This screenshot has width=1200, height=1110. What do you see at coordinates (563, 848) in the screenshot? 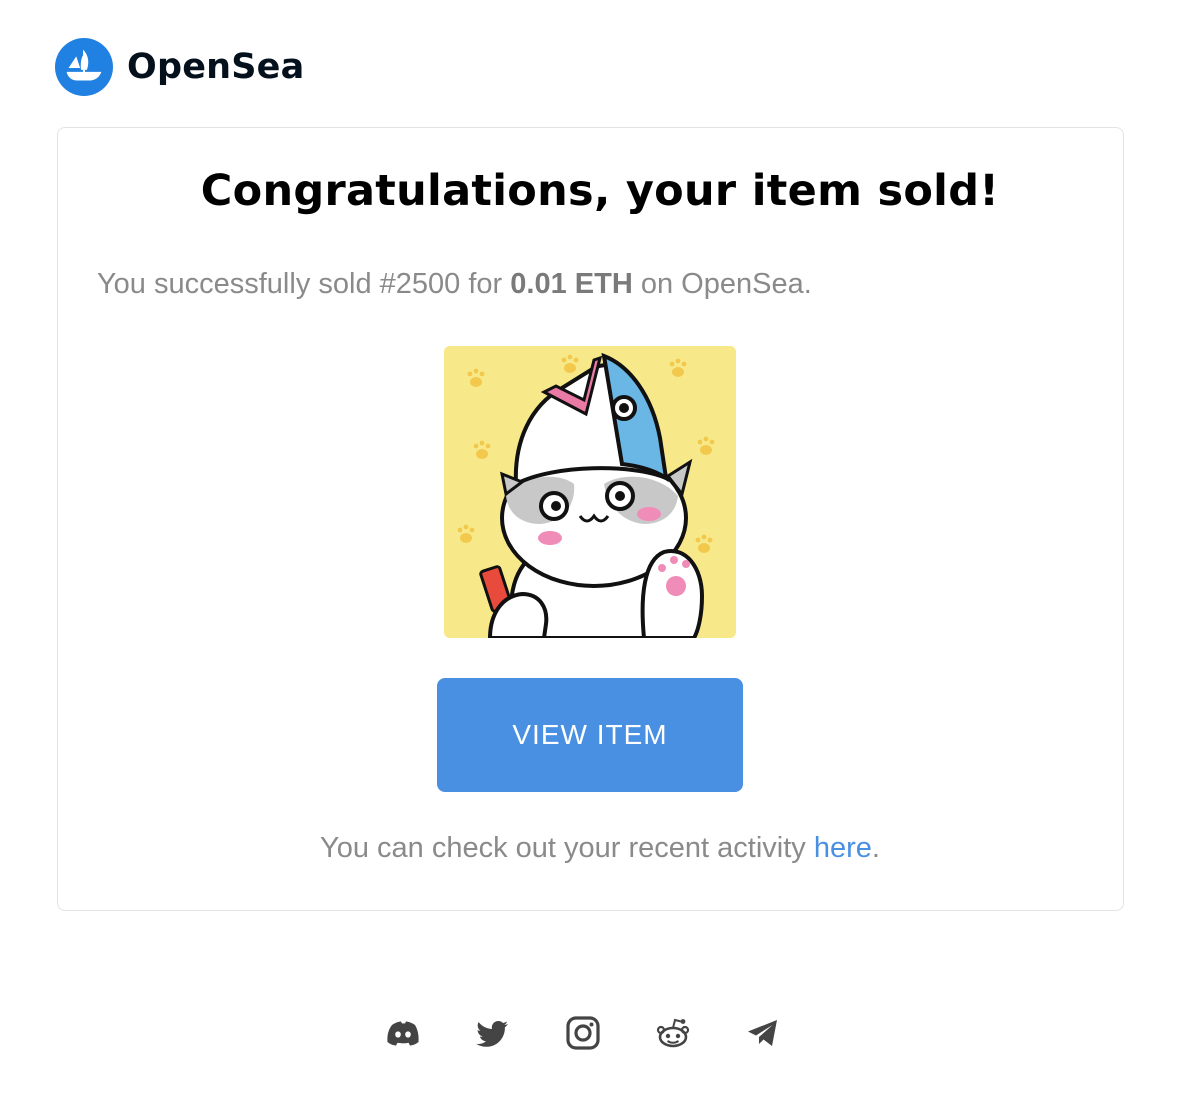
I see `activity-text: You can check out your recent activity` at bounding box center [563, 848].